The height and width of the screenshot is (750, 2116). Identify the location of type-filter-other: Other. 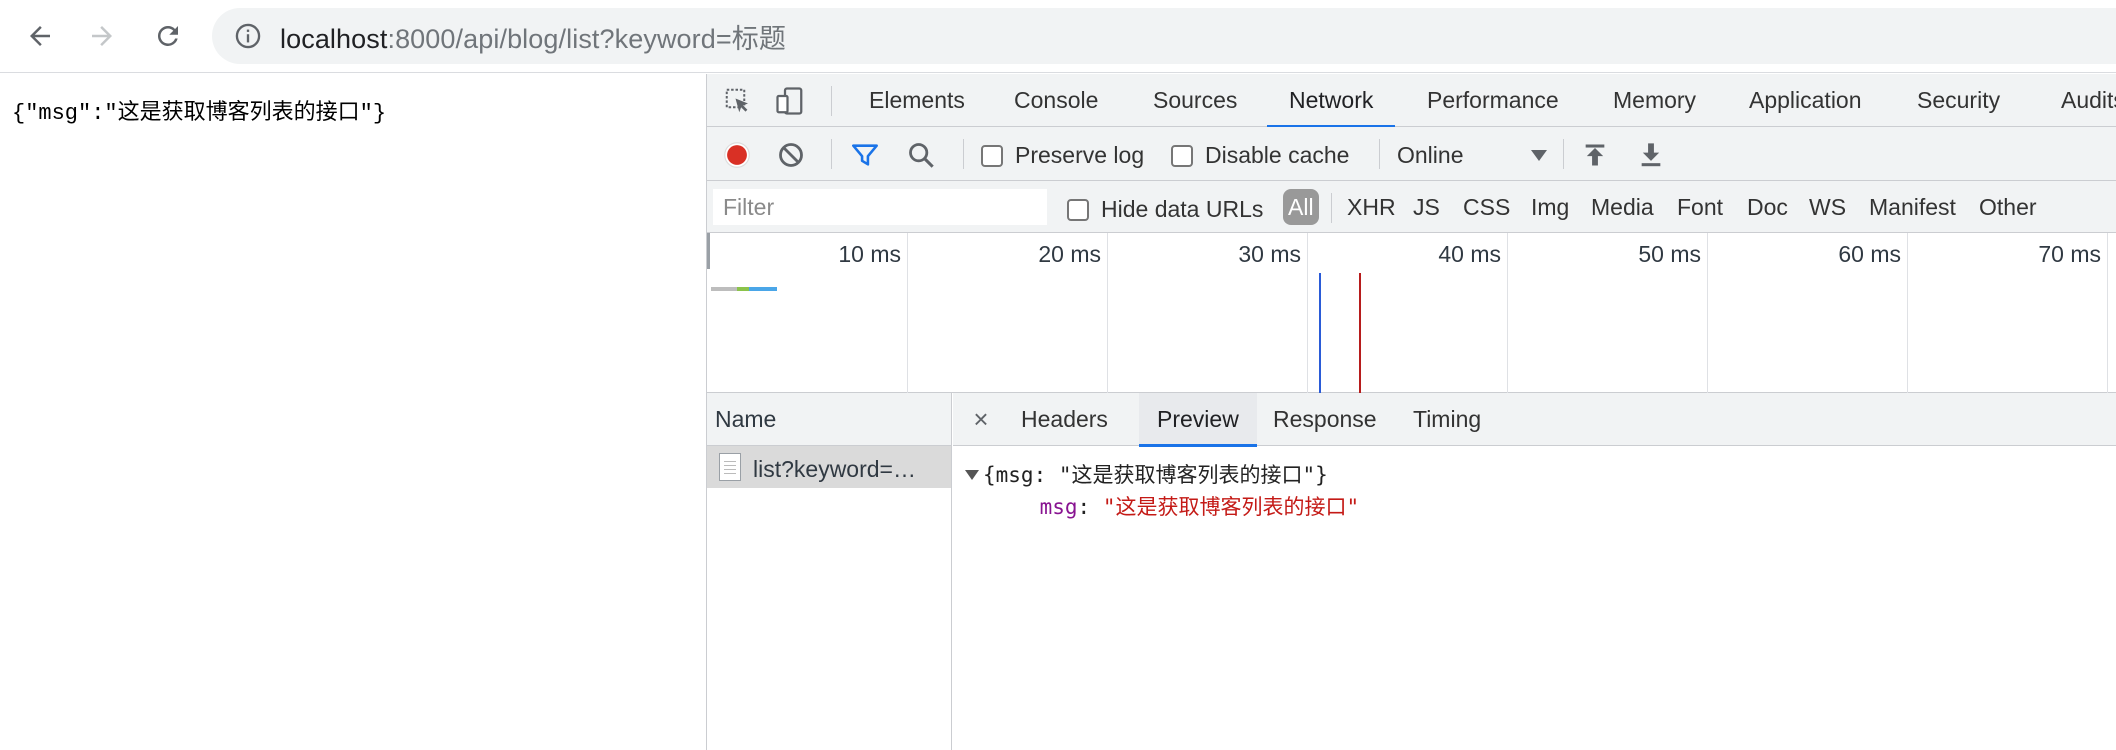
(2008, 207).